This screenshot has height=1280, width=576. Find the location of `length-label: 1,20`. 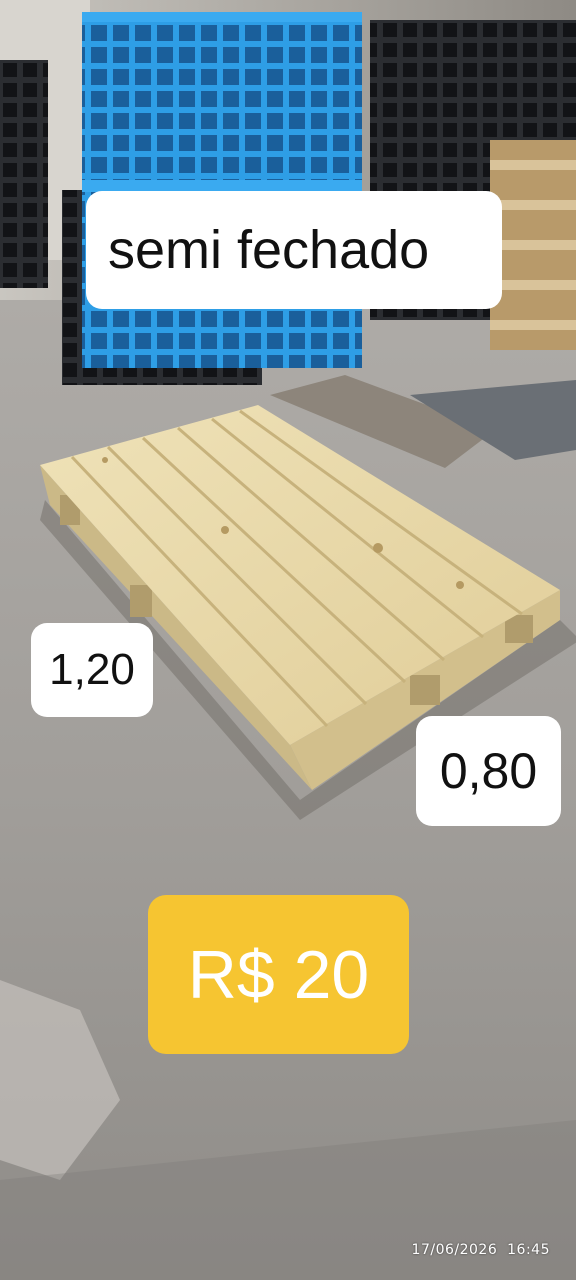

length-label: 1,20 is located at coordinates (92, 670).